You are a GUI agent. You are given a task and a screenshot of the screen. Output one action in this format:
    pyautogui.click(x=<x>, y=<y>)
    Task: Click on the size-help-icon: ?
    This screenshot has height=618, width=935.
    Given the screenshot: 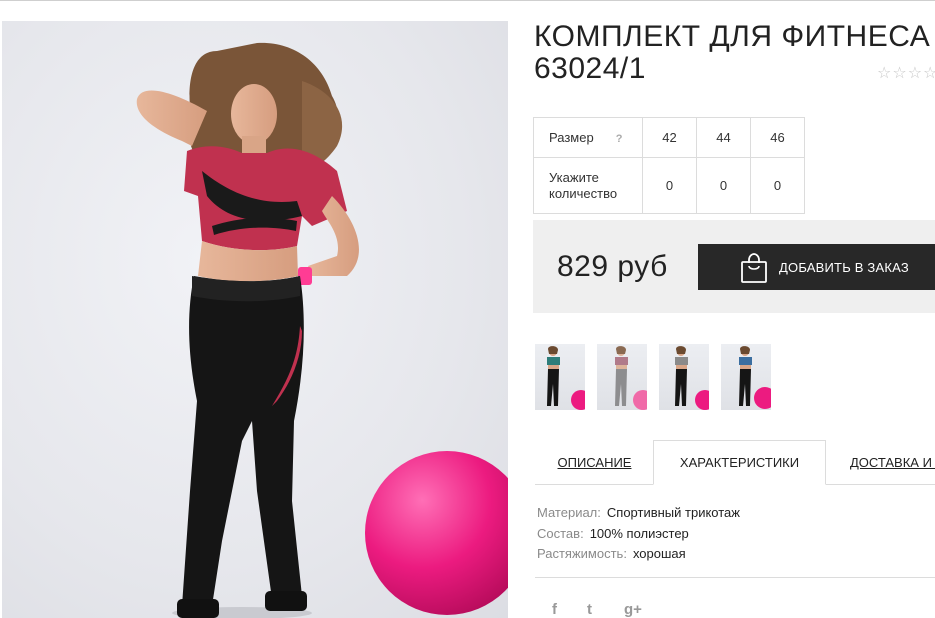 What is the action you would take?
    pyautogui.click(x=619, y=139)
    